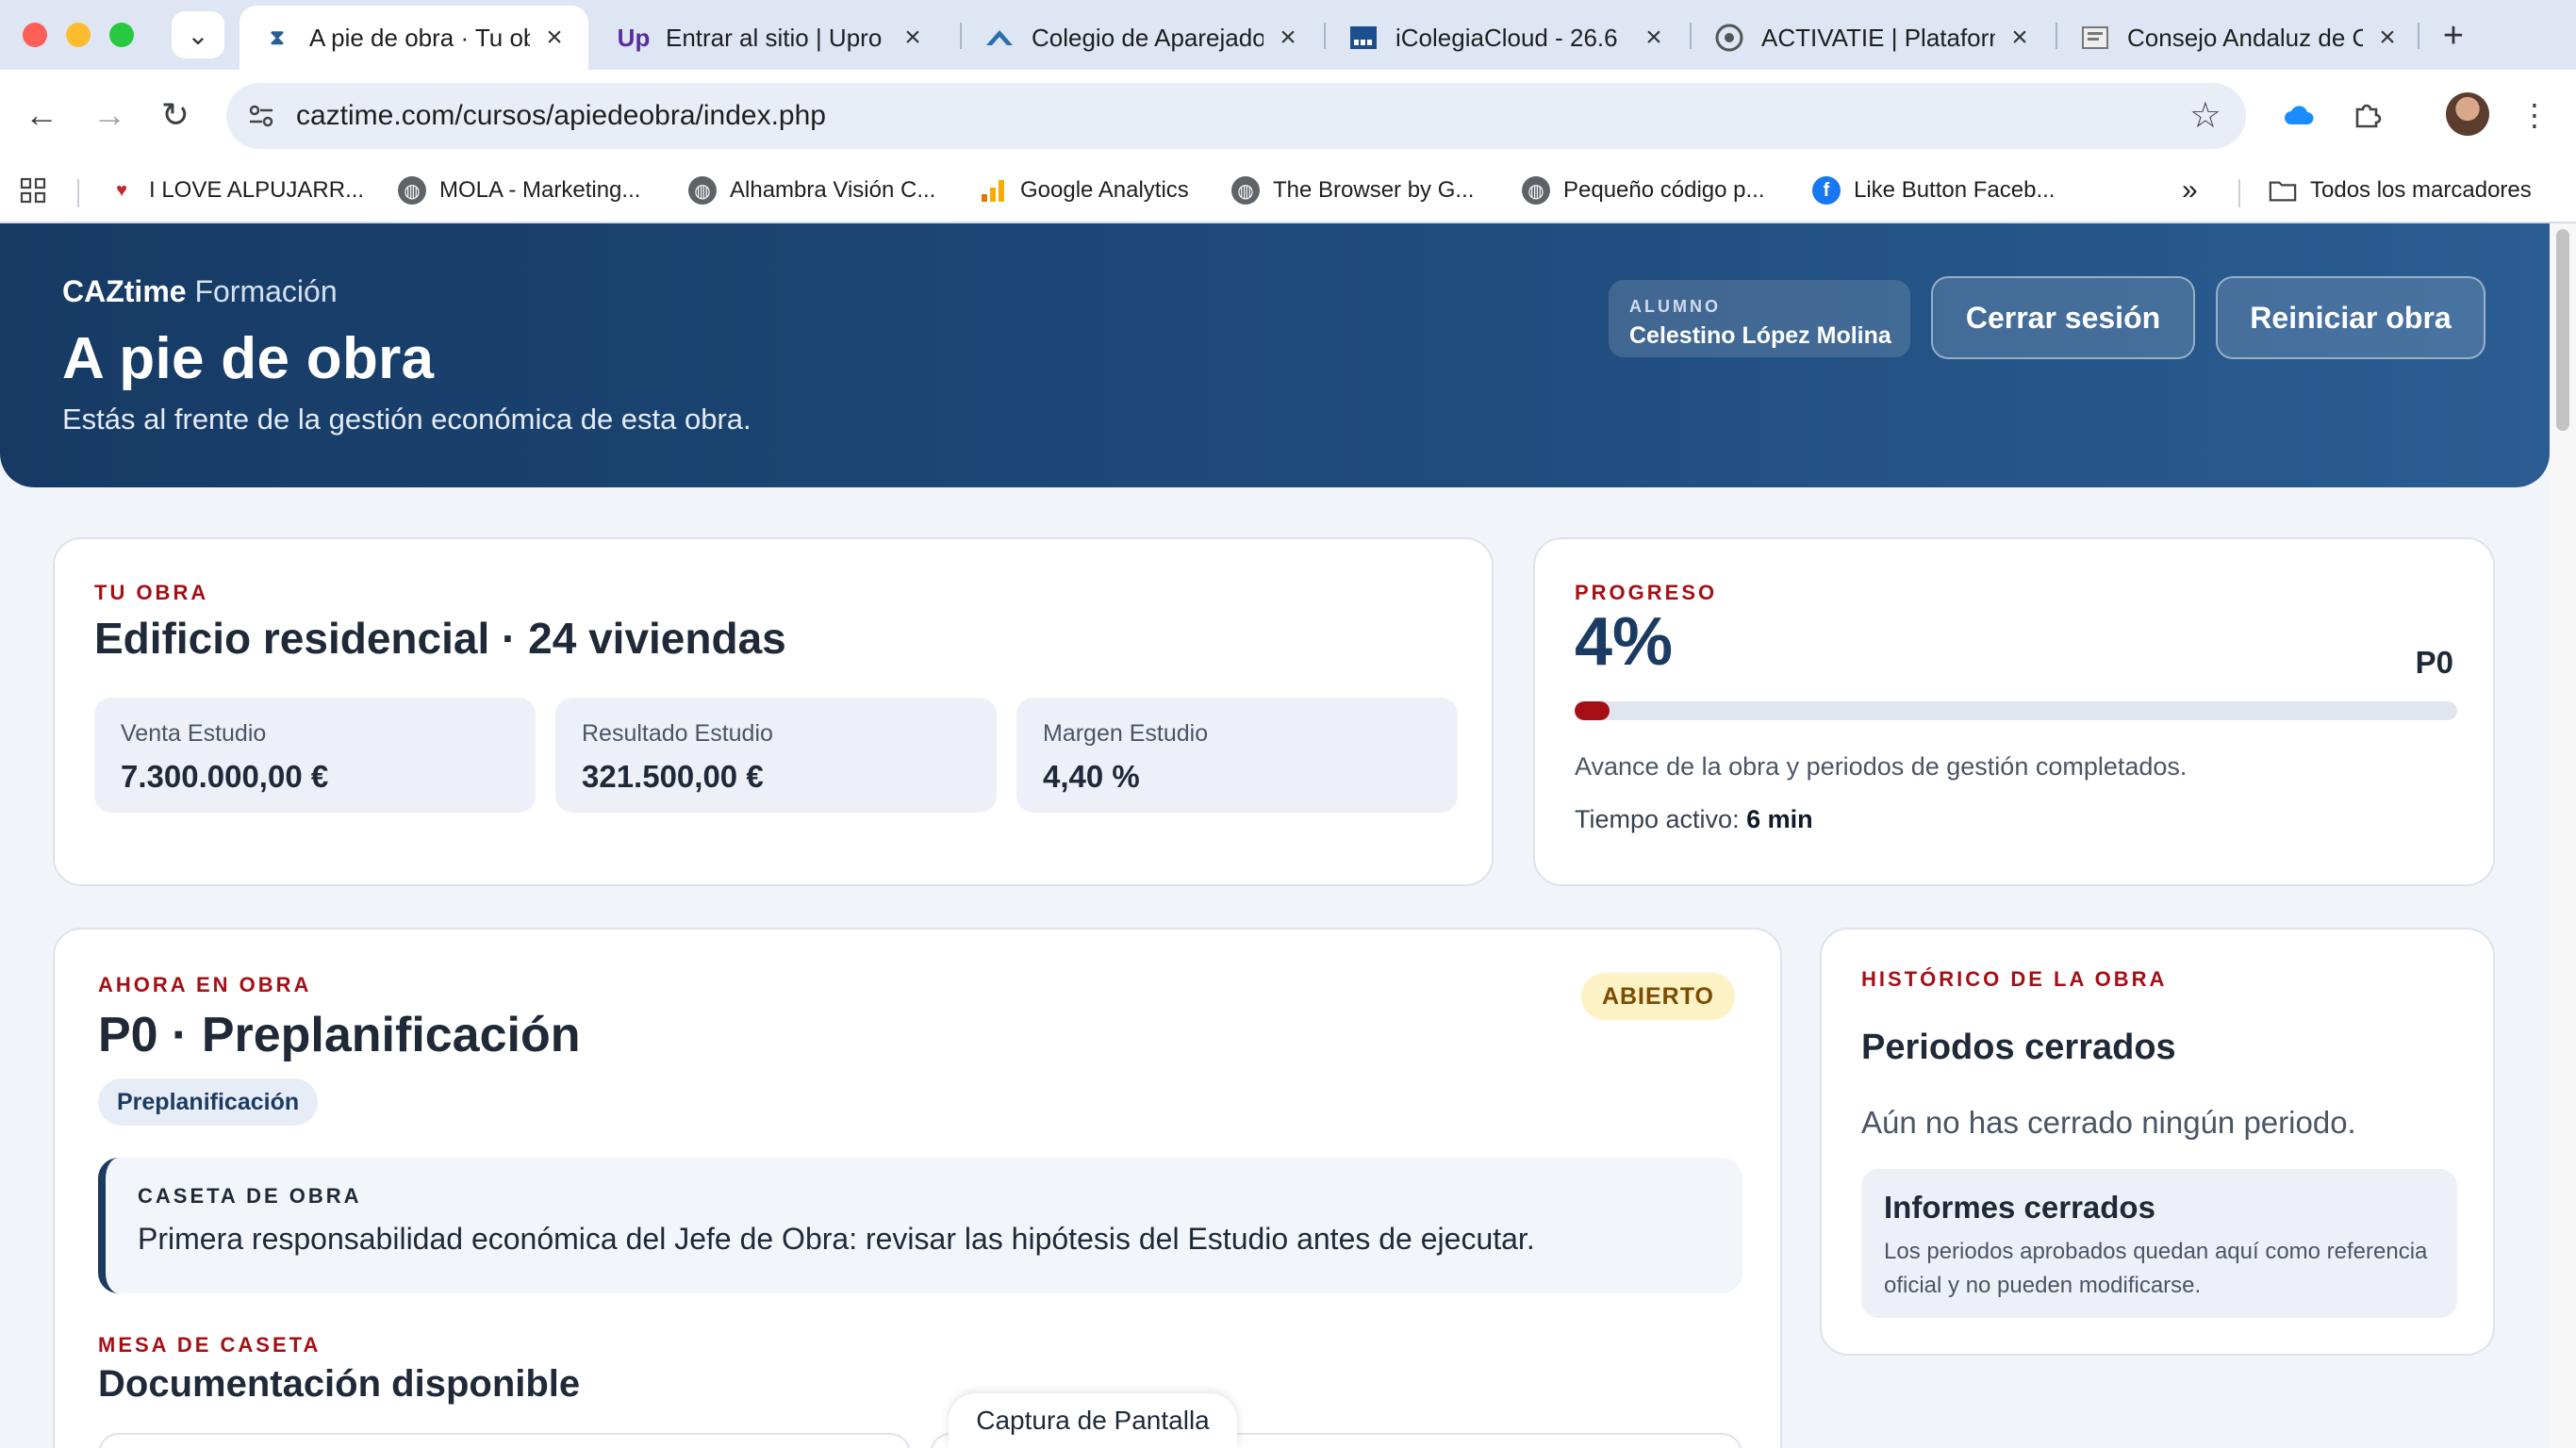 The height and width of the screenshot is (1448, 2576). What do you see at coordinates (208, 1102) in the screenshot?
I see `phase-chip: Preplanificación` at bounding box center [208, 1102].